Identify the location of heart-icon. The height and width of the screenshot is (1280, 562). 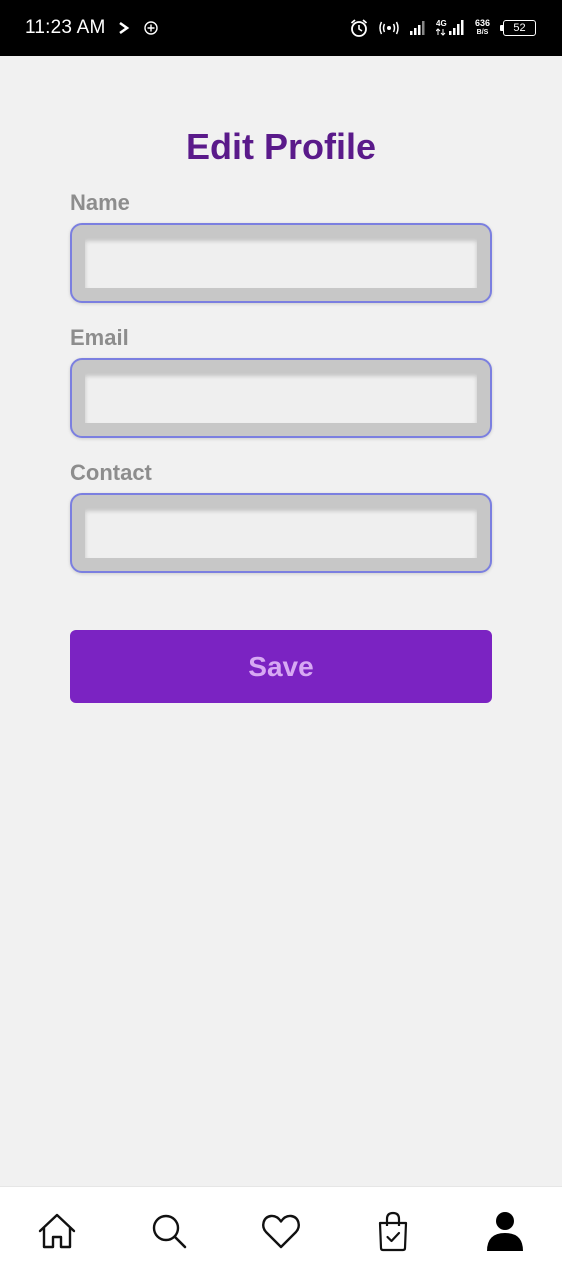
(281, 1233).